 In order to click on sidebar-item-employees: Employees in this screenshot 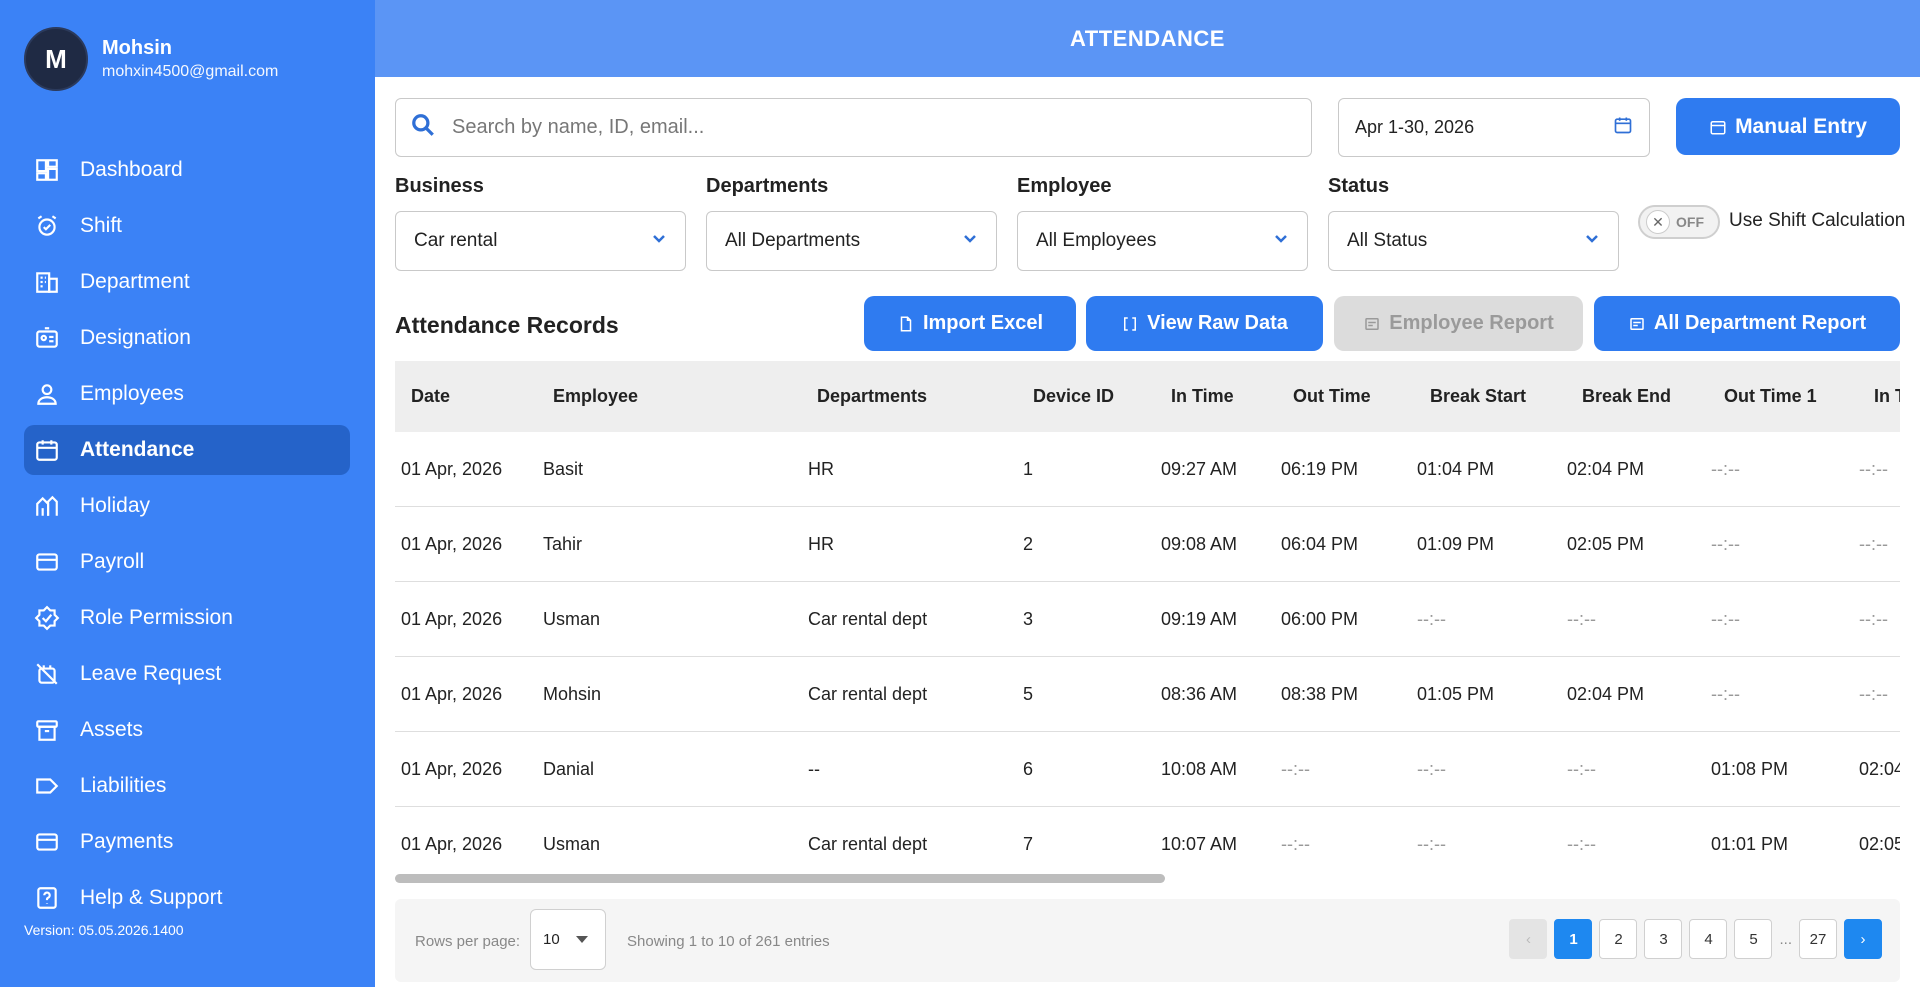, I will do `click(187, 394)`.